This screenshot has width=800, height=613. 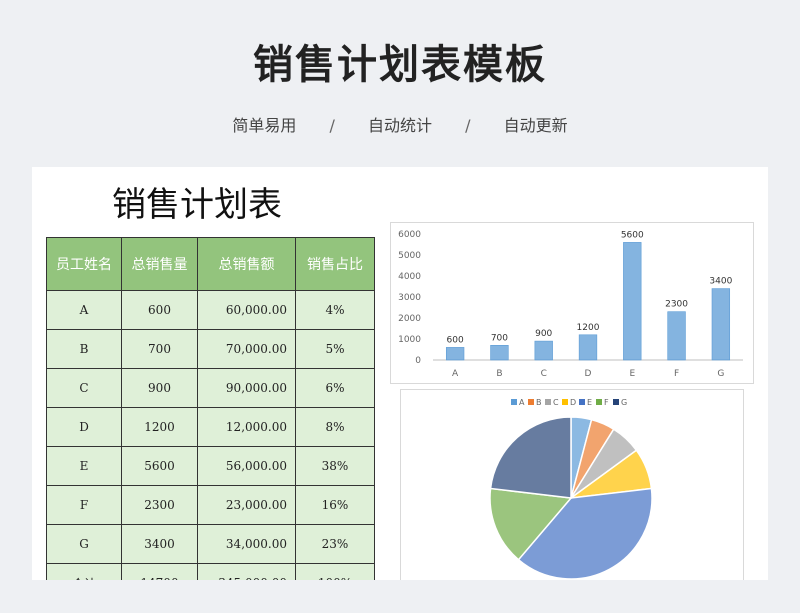 What do you see at coordinates (335, 310) in the screenshot?
I see `share-cell: 4%` at bounding box center [335, 310].